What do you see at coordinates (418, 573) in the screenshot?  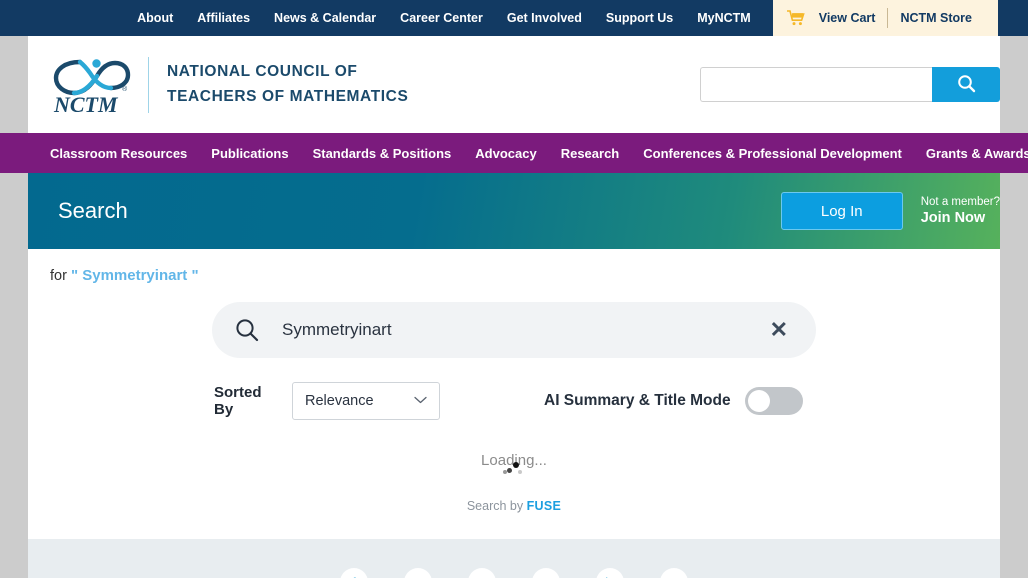 I see `twitter-icon: t` at bounding box center [418, 573].